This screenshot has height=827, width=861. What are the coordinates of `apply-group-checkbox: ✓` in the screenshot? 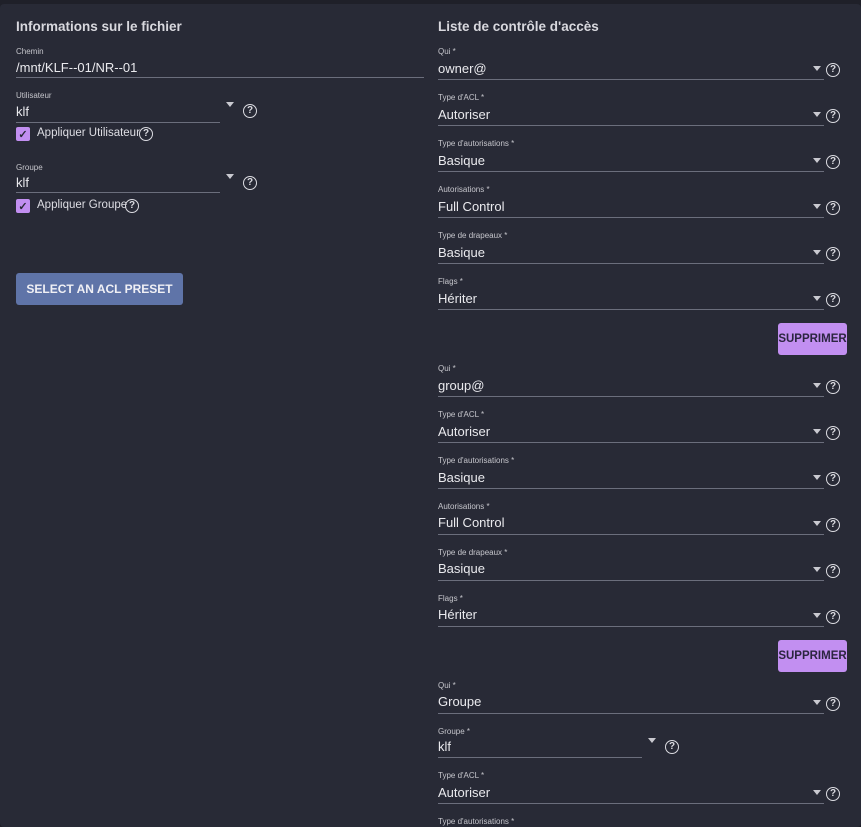 It's located at (23, 206).